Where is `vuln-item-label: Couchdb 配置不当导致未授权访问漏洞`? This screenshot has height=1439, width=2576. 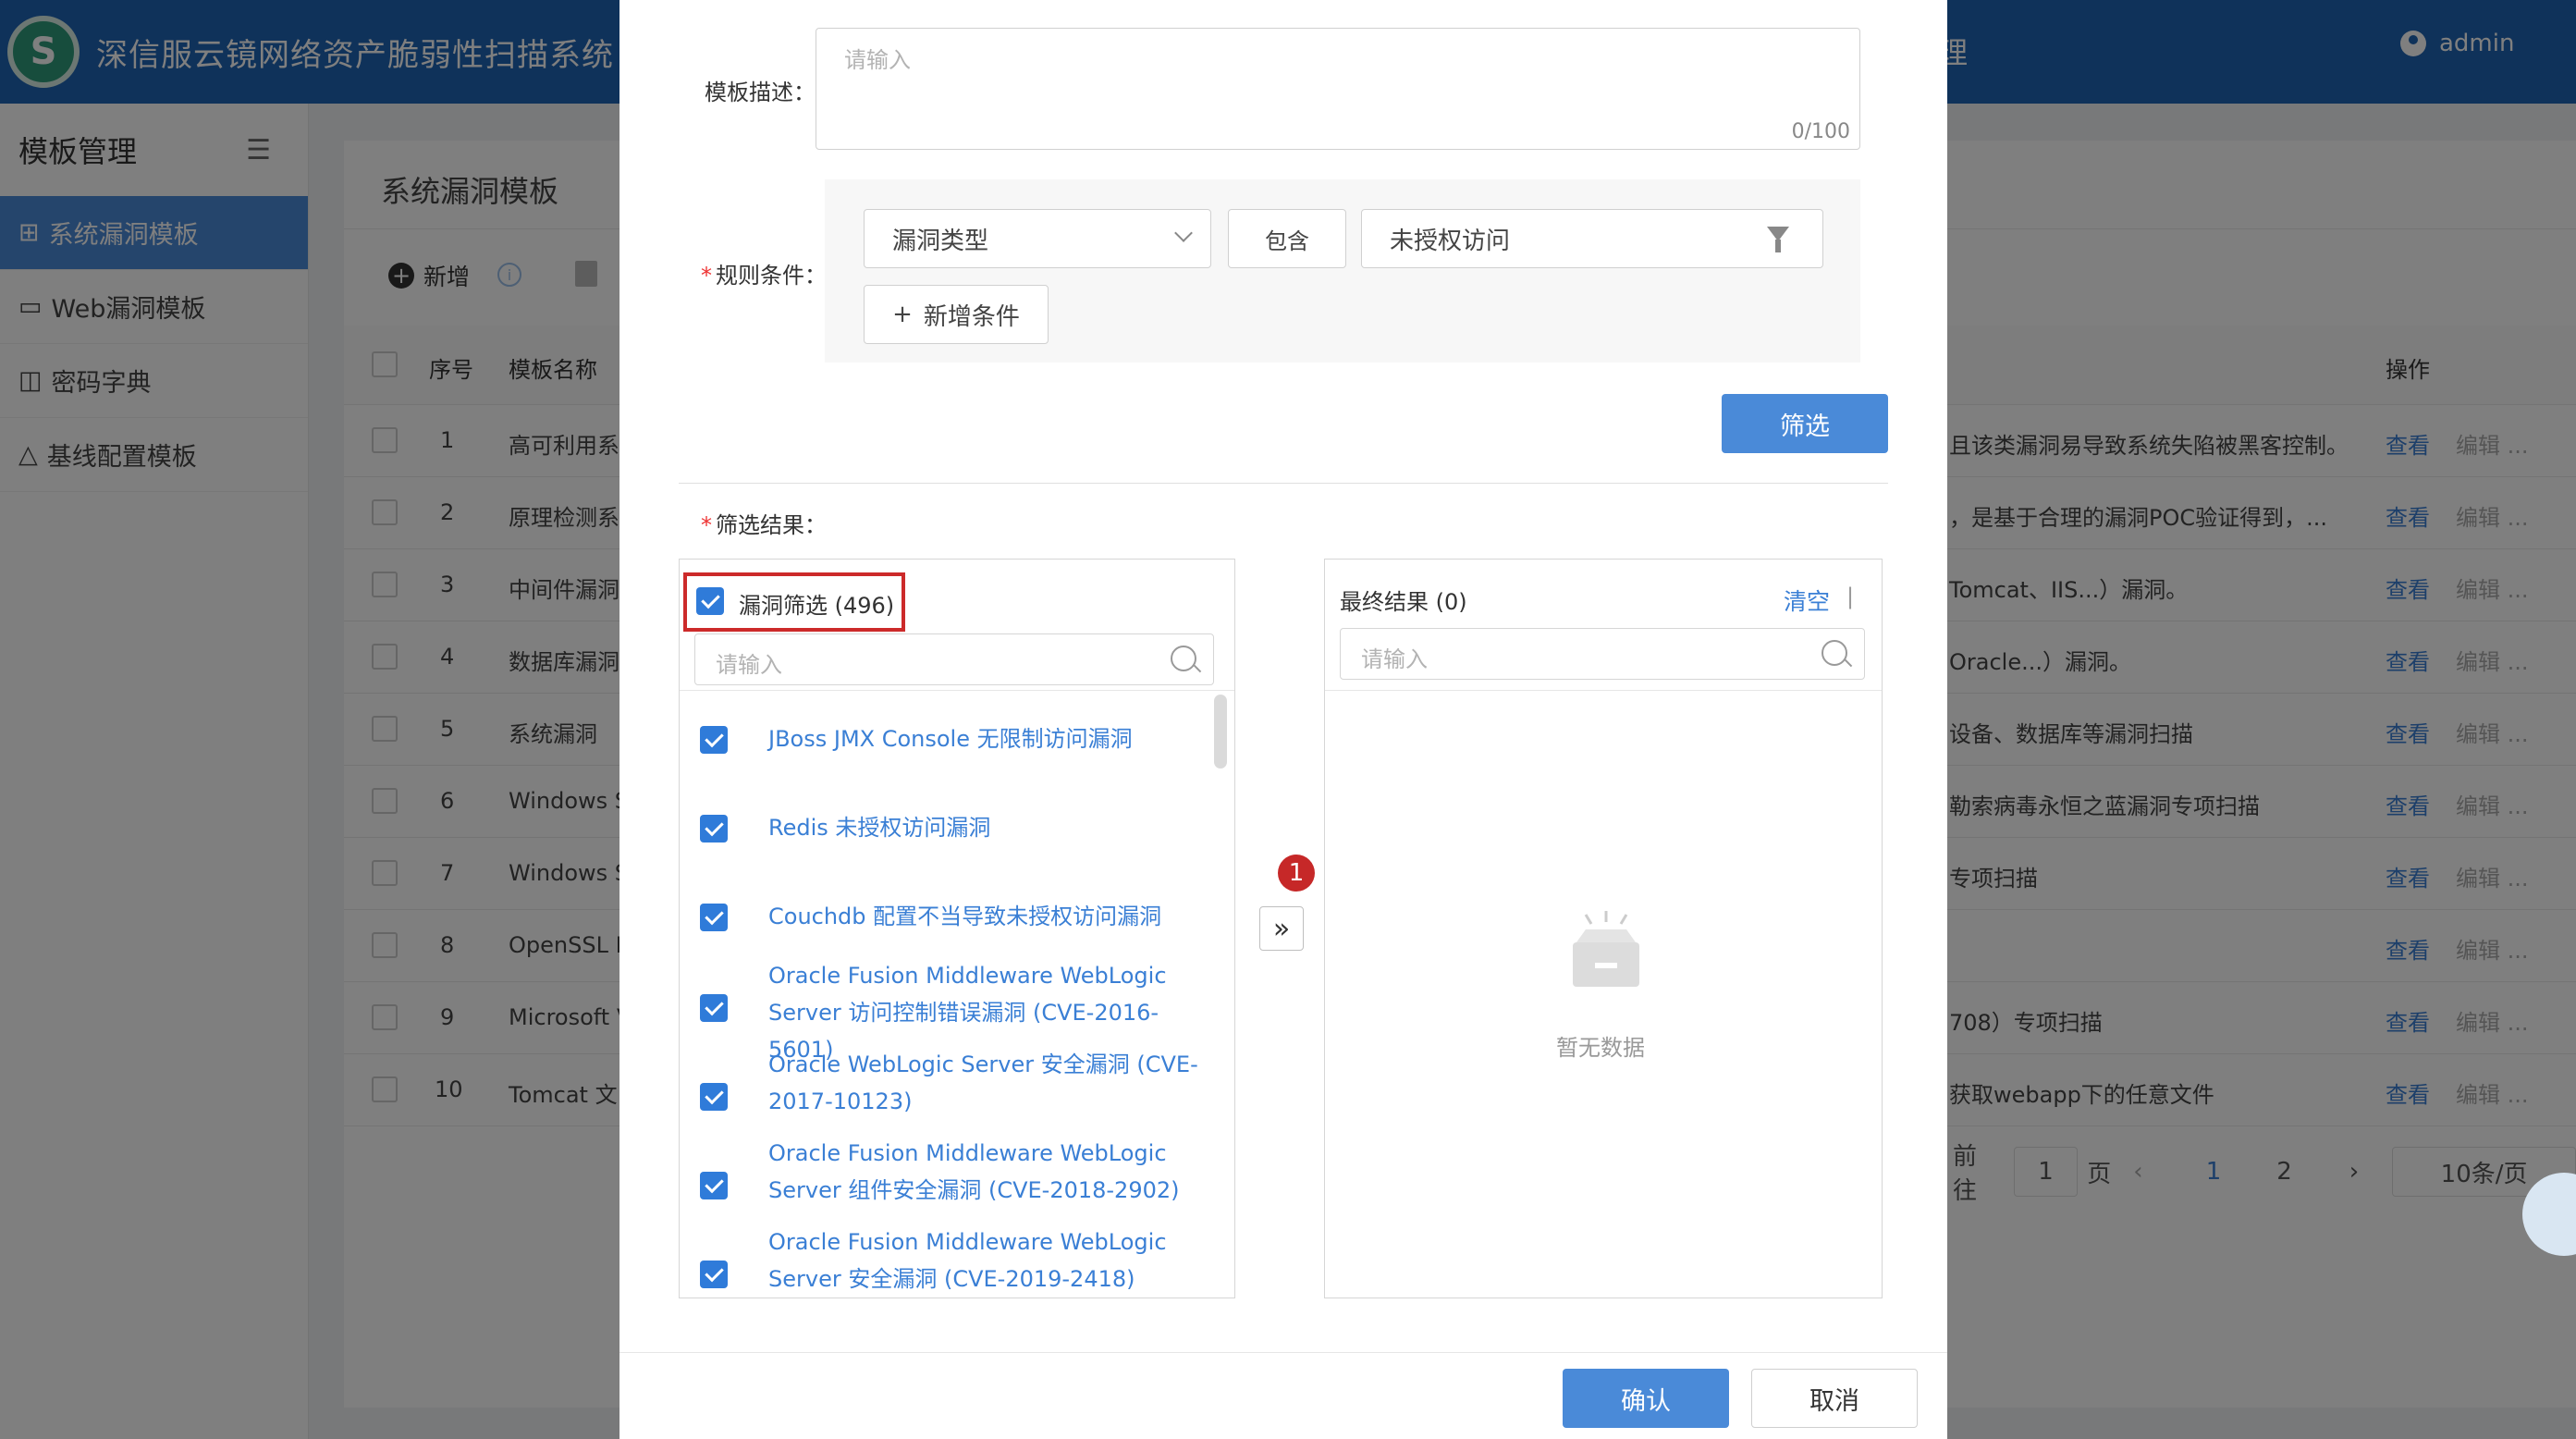
vuln-item-label: Couchdb 配置不当导致未授权访问漏洞 is located at coordinates (965, 916).